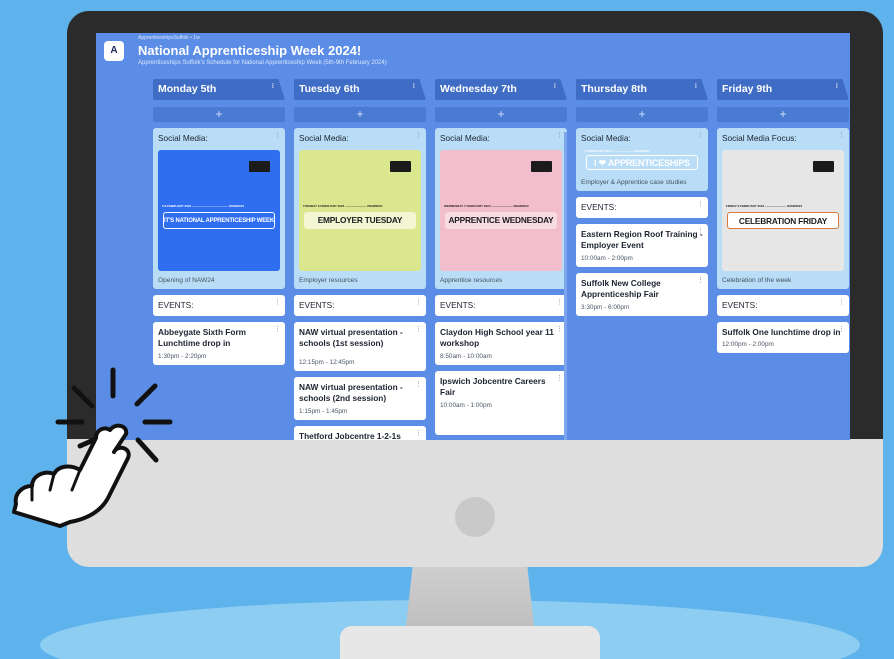 Image resolution: width=894 pixels, height=659 pixels. What do you see at coordinates (466, 405) in the screenshot?
I see `event-time: 10:00am - 1:00pm` at bounding box center [466, 405].